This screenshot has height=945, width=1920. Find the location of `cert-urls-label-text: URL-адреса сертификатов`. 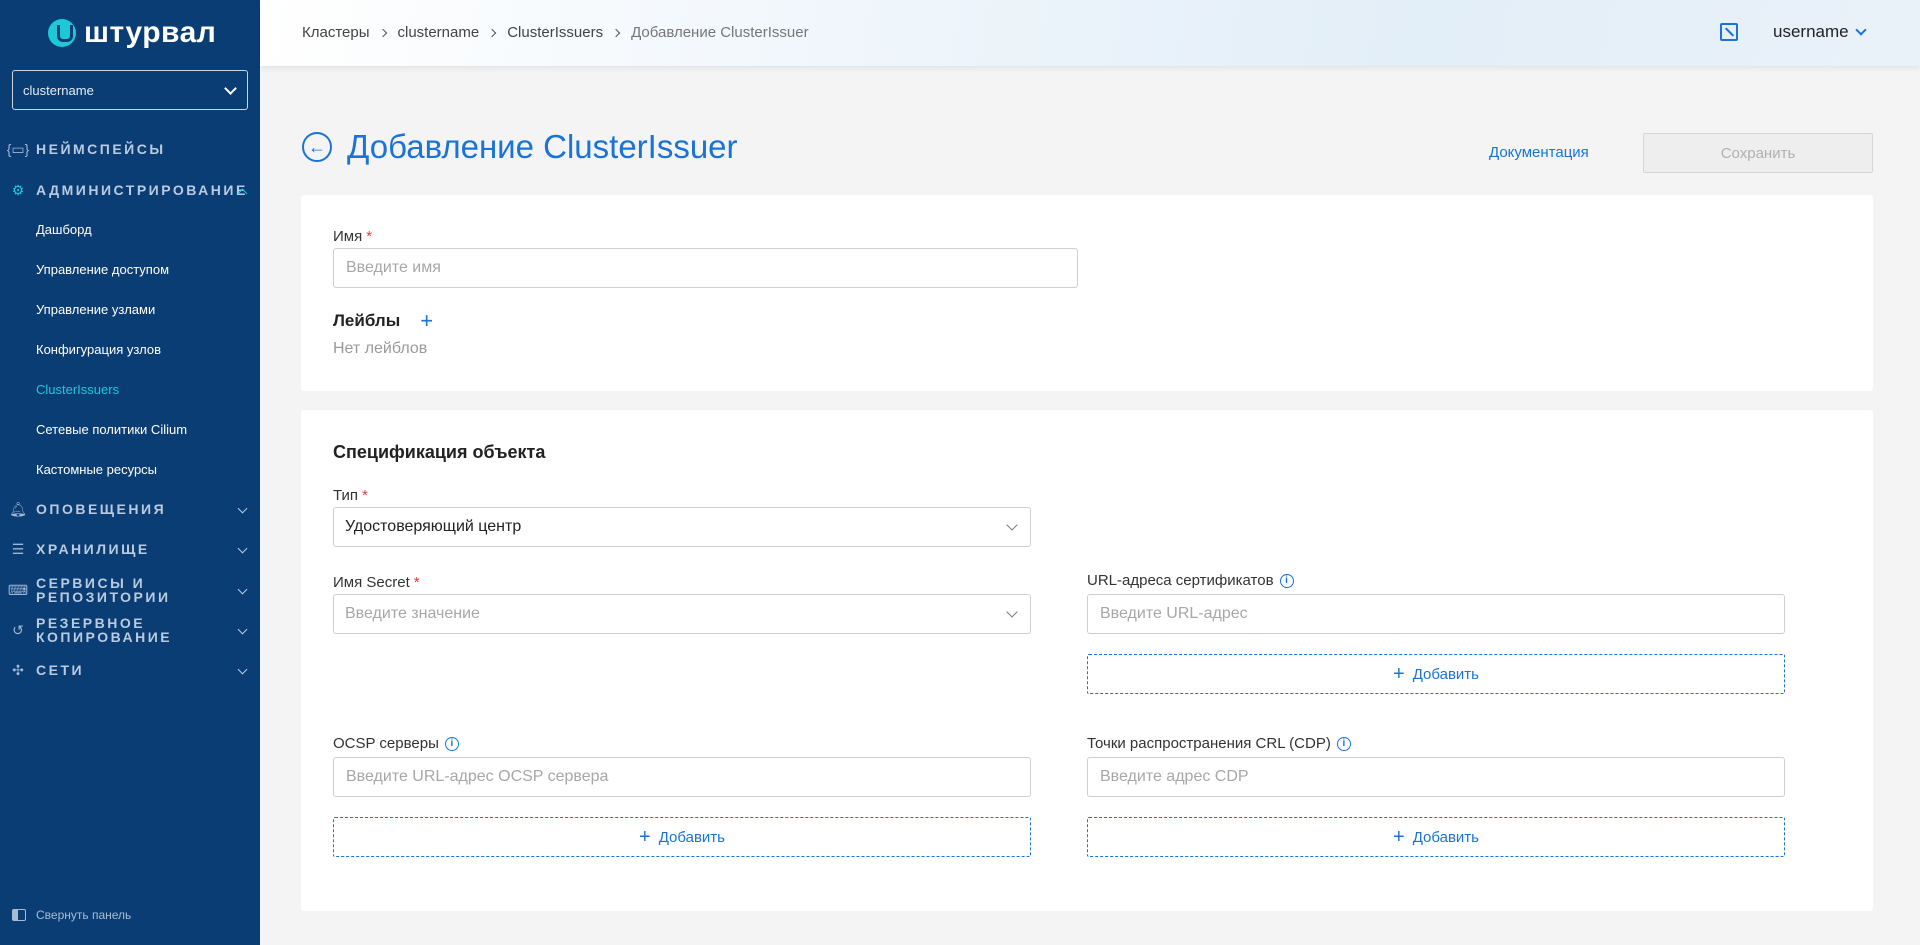

cert-urls-label-text: URL-адреса сертификатов is located at coordinates (1180, 580).